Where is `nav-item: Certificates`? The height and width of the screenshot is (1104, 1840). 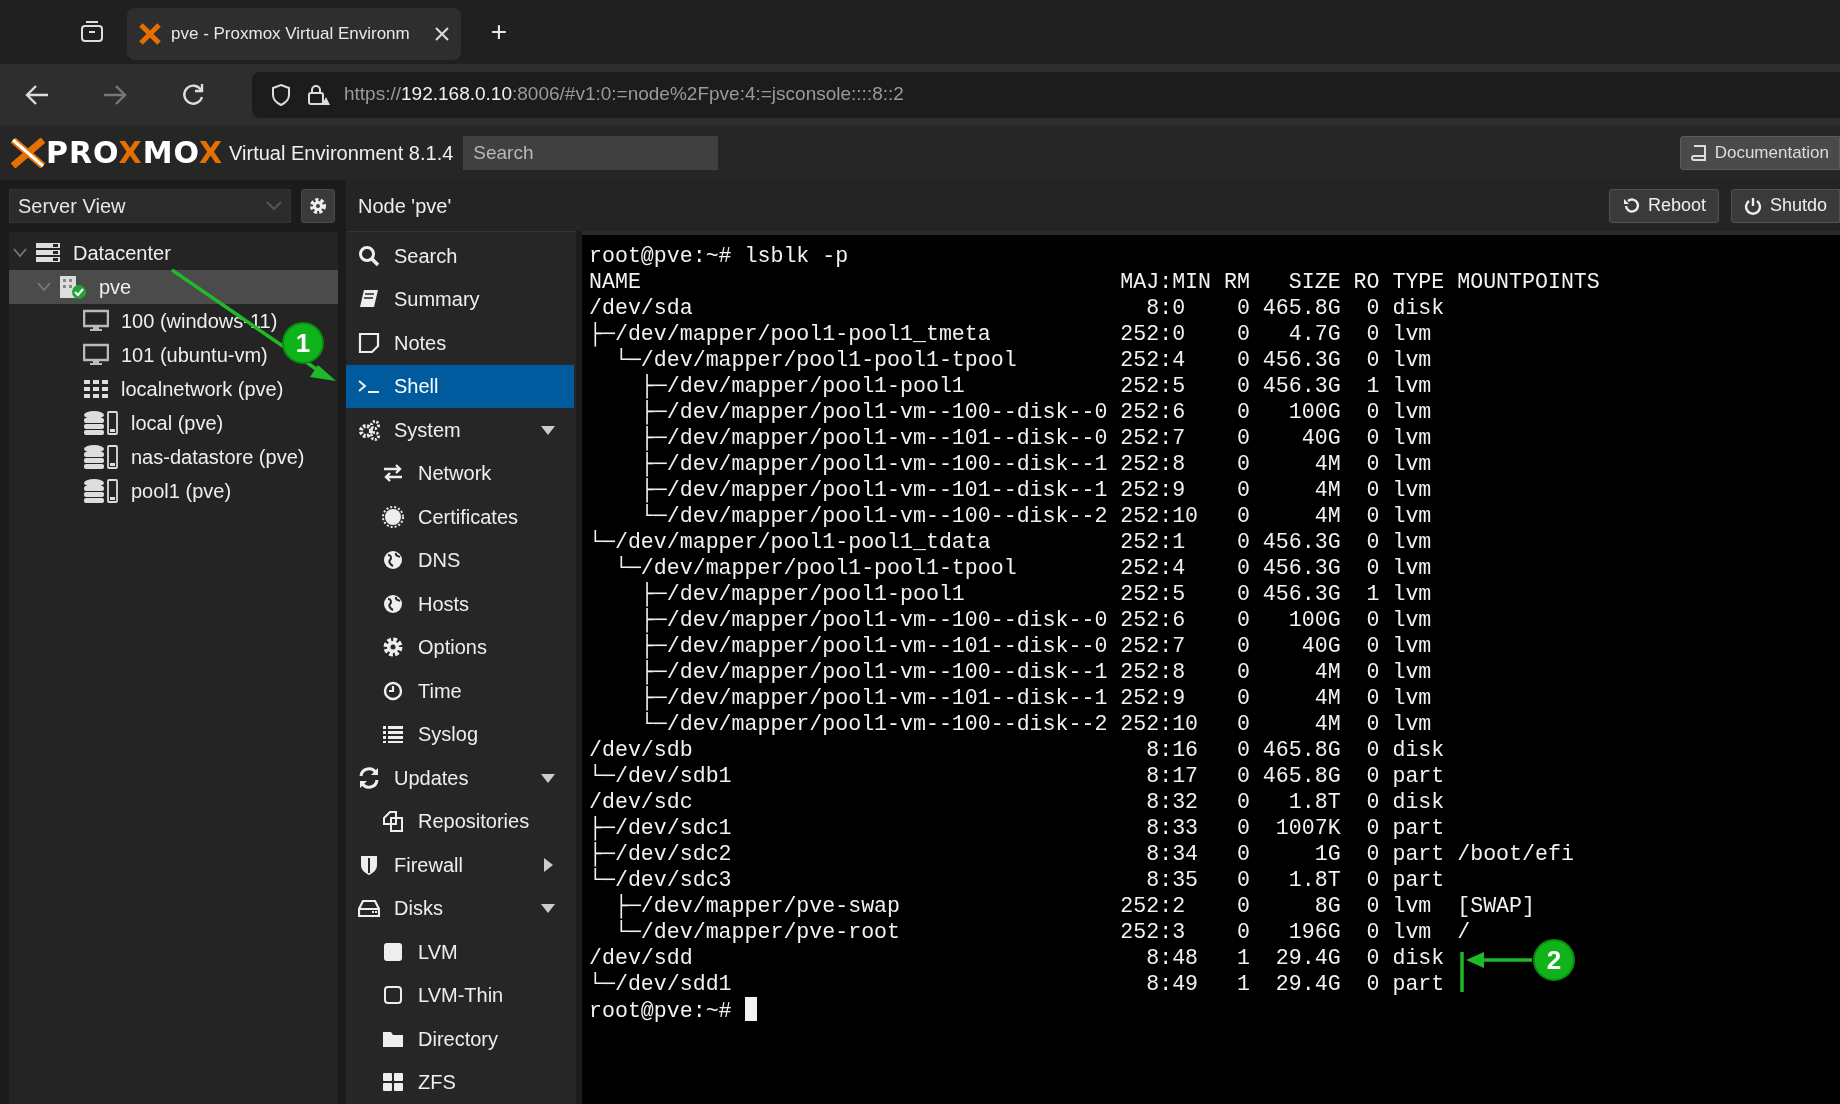
nav-item: Certificates is located at coordinates (460, 517).